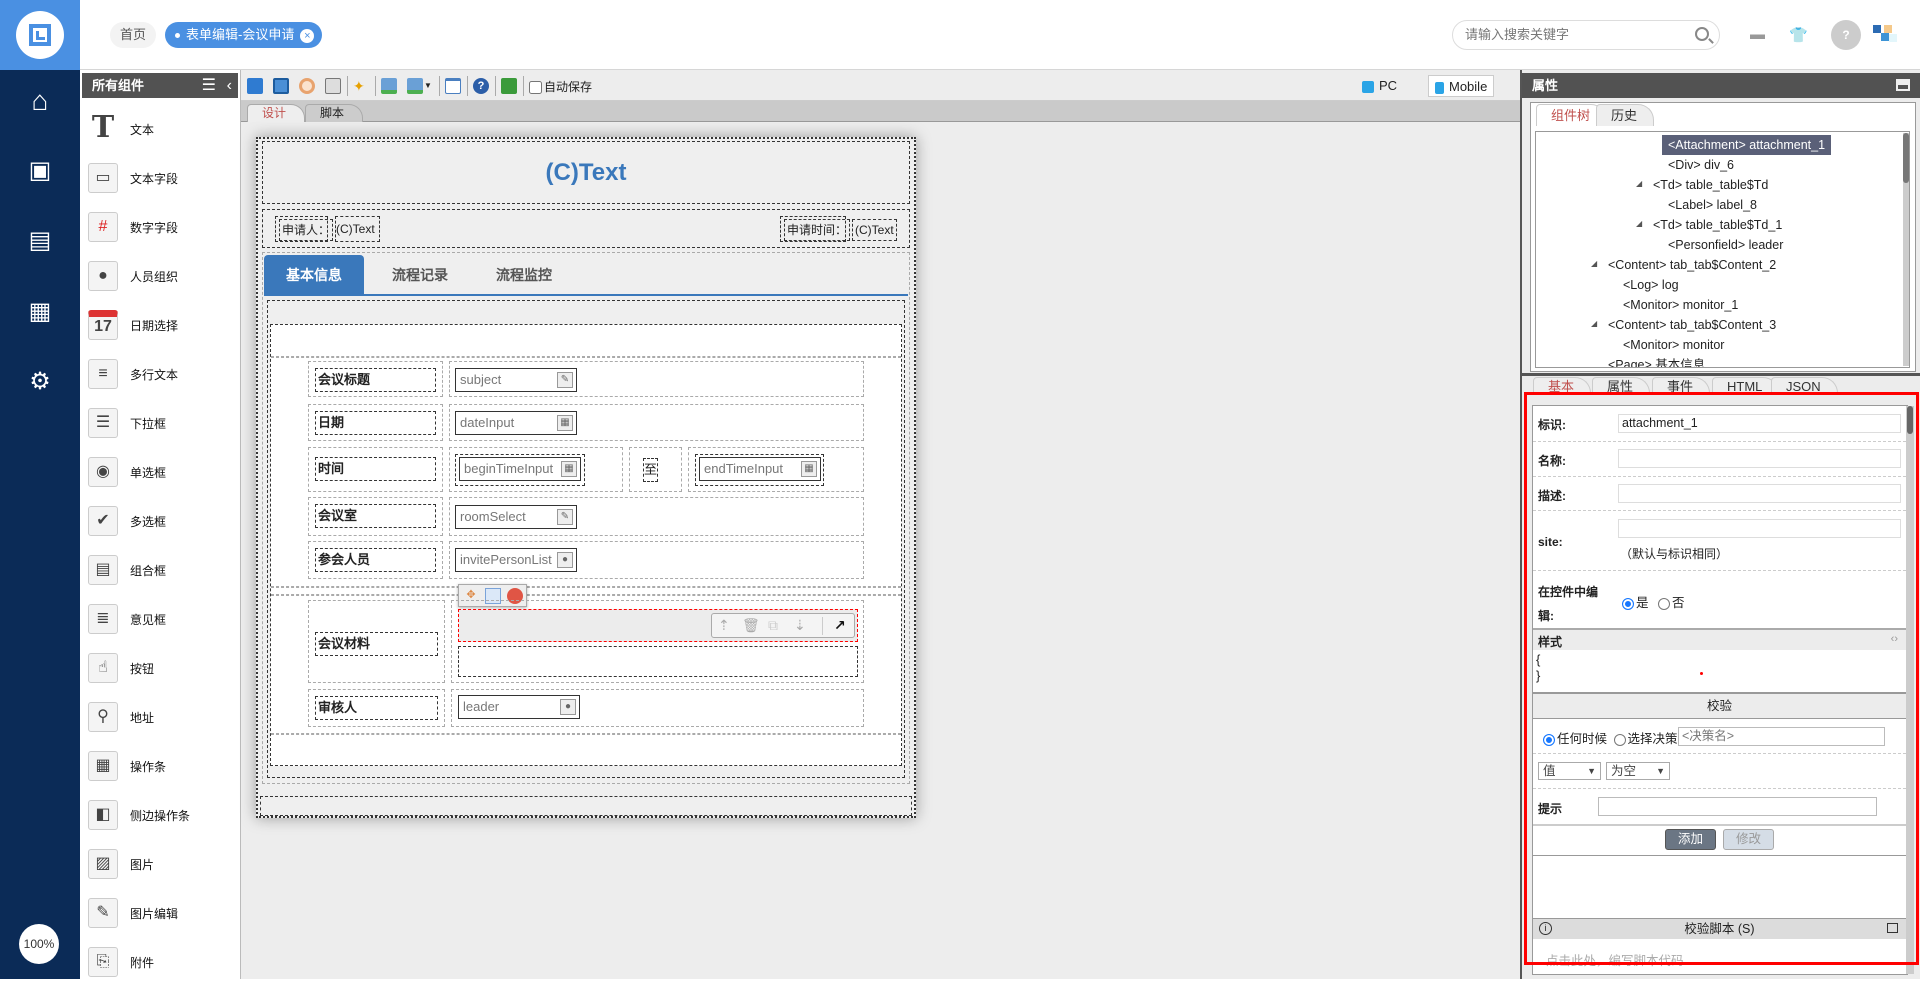 The image size is (1920, 982). I want to click on device-mobile-button: Mobile, so click(1461, 86).